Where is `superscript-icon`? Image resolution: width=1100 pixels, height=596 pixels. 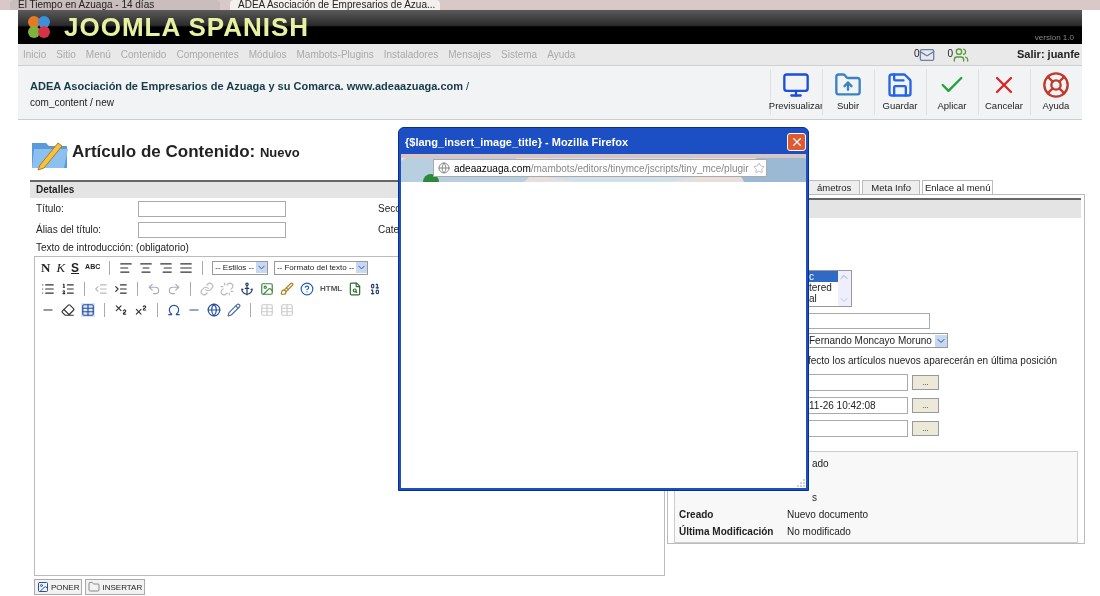
superscript-icon is located at coordinates (141, 309).